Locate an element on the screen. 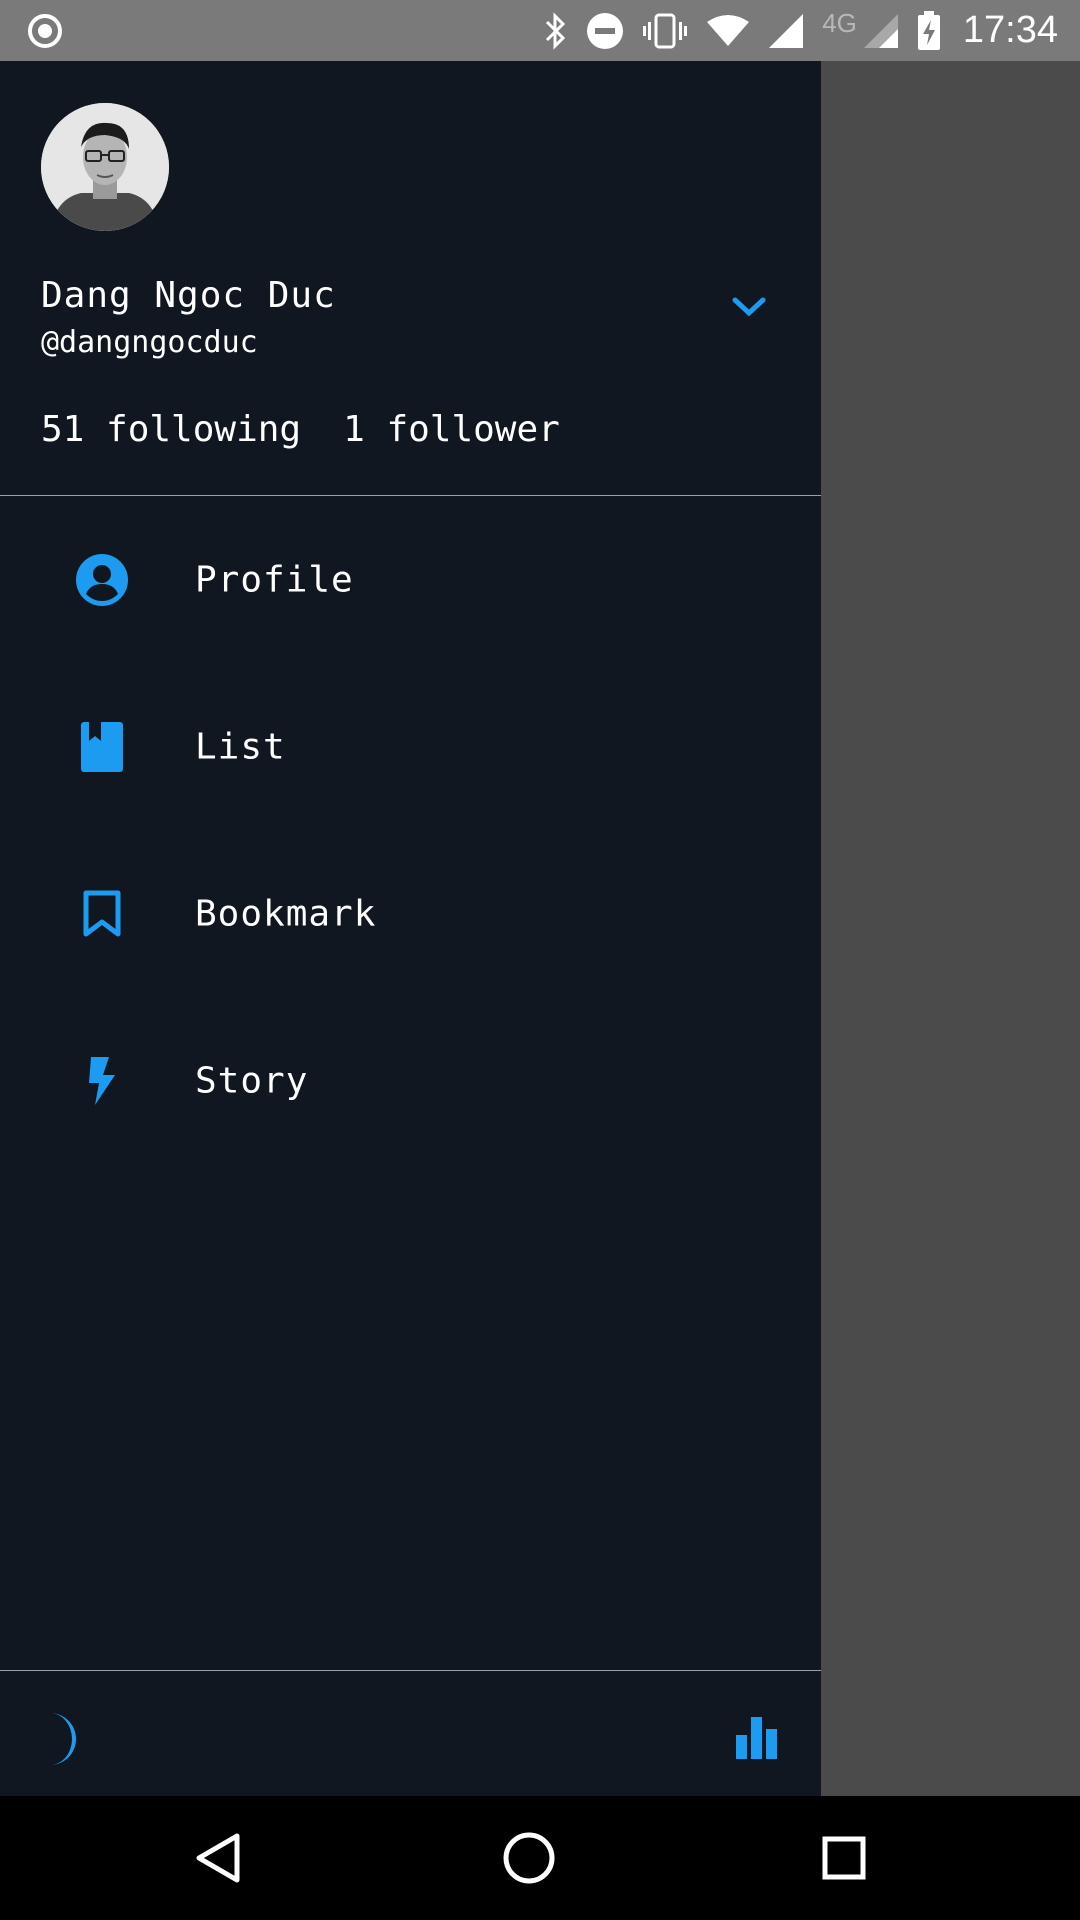 The image size is (1080, 1920). battery-charging-icon is located at coordinates (929, 30).